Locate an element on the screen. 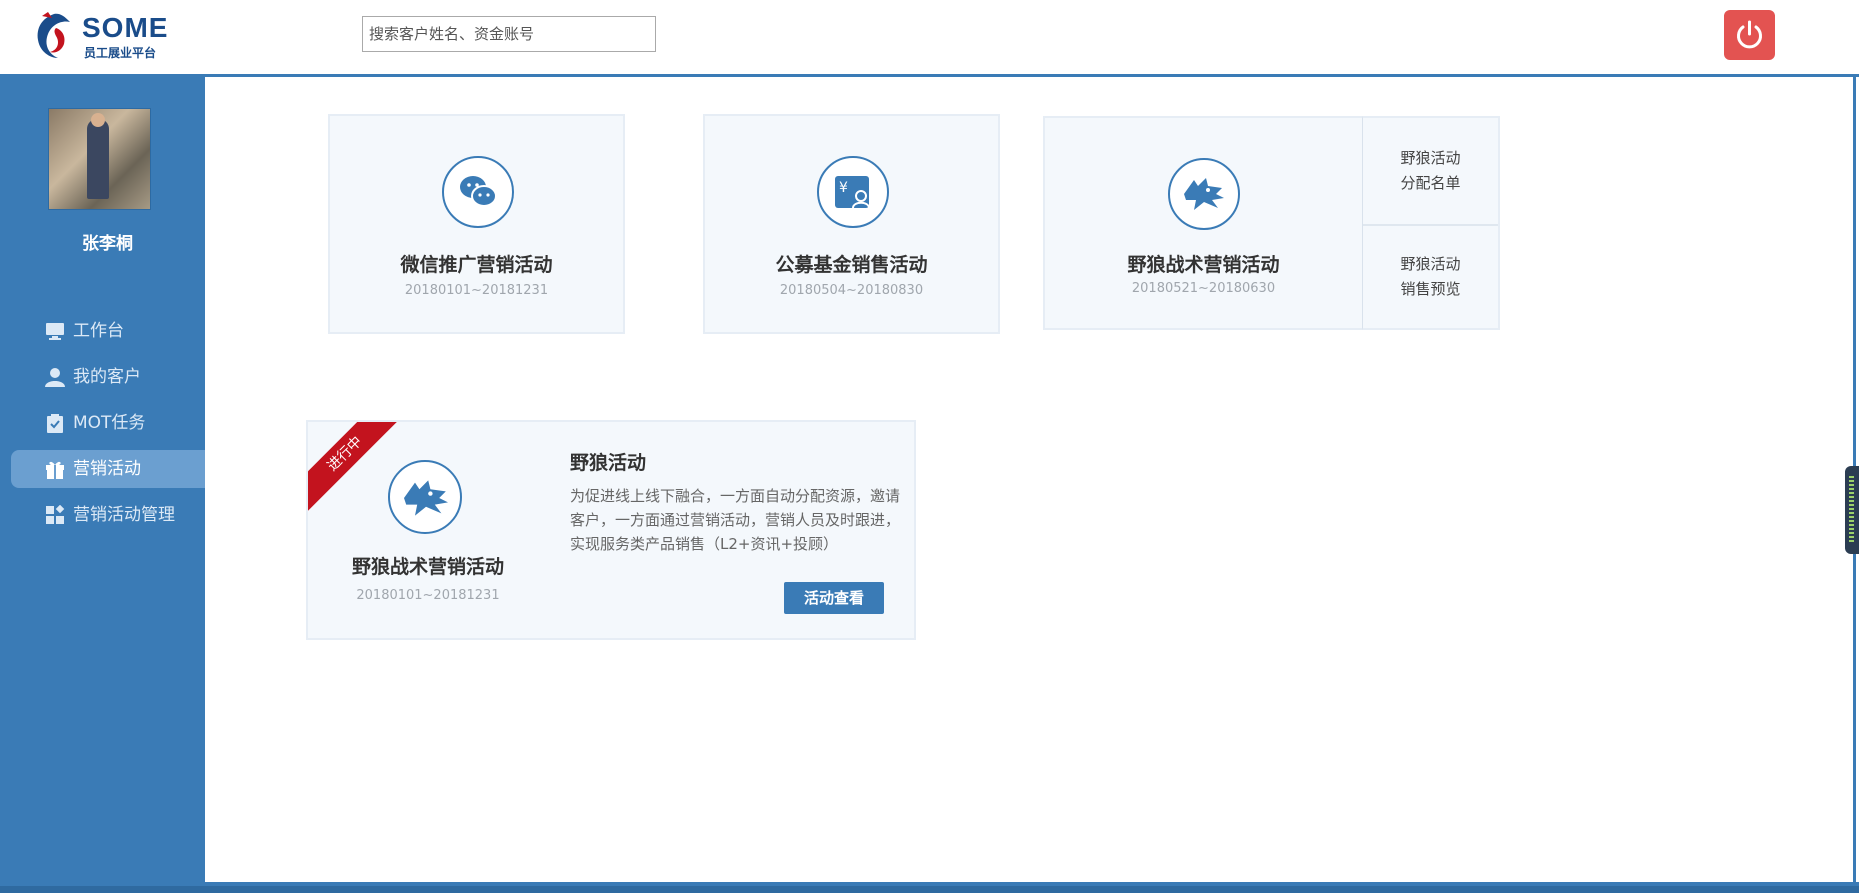 This screenshot has width=1859, height=893. sidebar-item-label: 工作台 is located at coordinates (98, 331).